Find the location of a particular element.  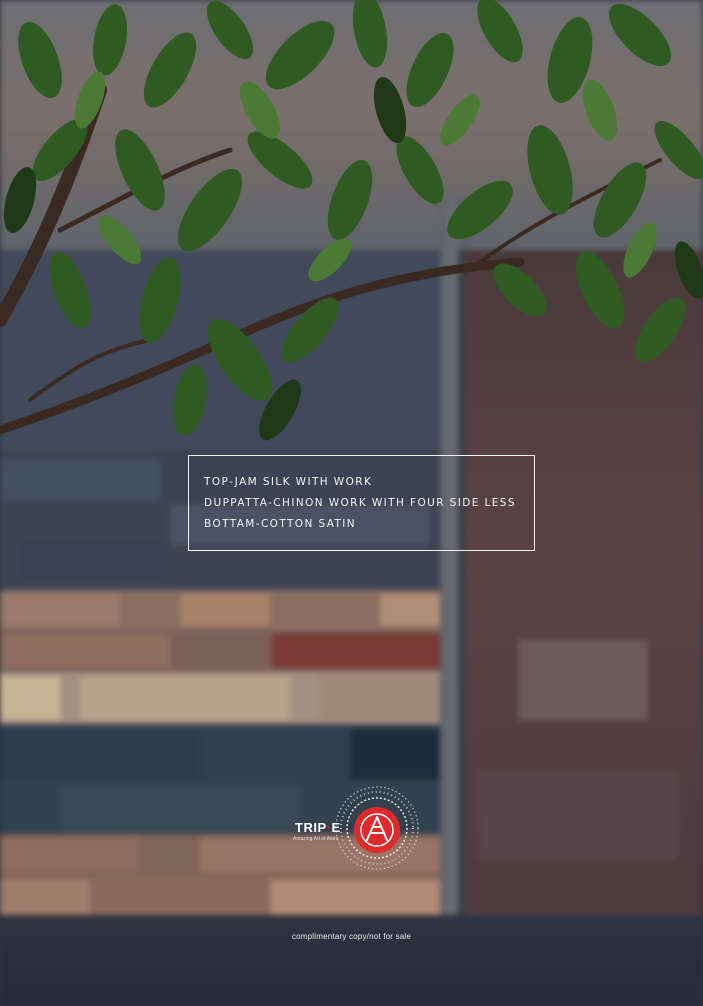

duppatta-fabric-text: DUPPATTA-CHINON WORK WITH FOUR SIDE LESS is located at coordinates (360, 503).